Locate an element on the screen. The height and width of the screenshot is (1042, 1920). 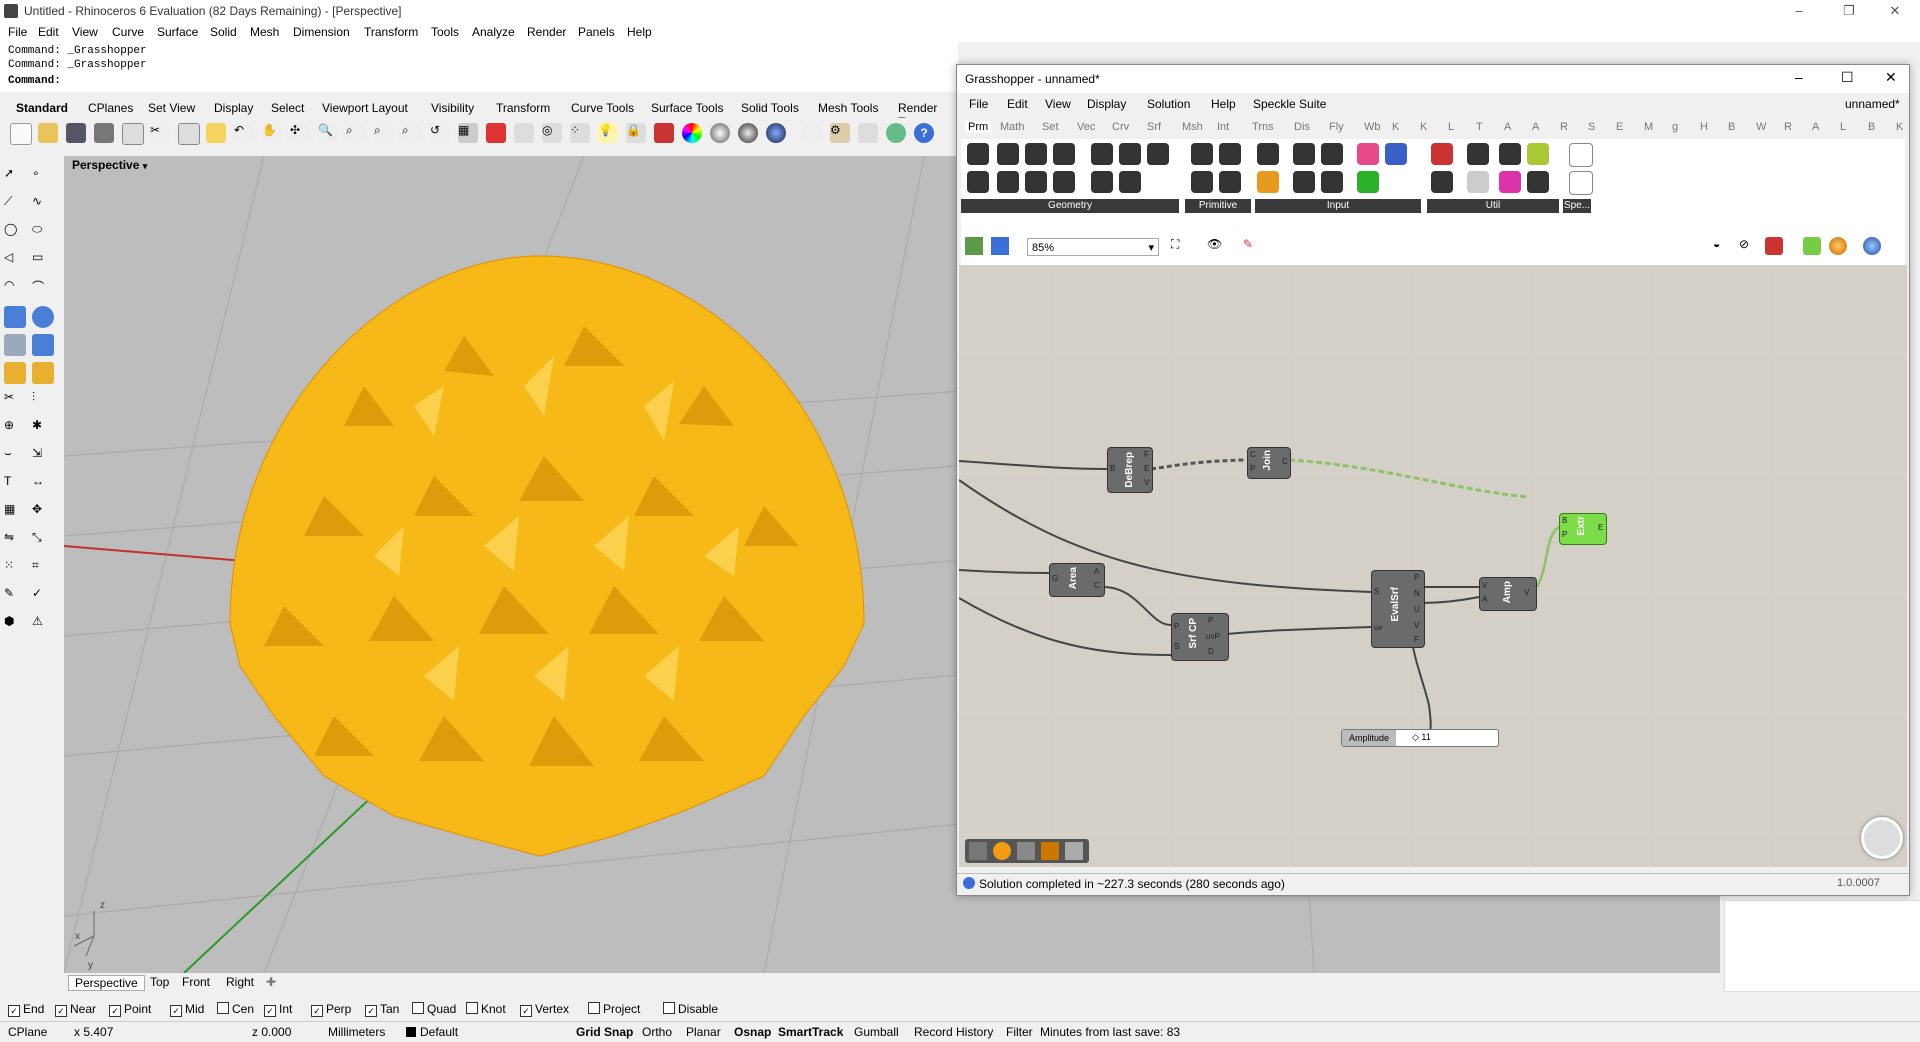
gh-minimize-icon: – is located at coordinates (1799, 77).